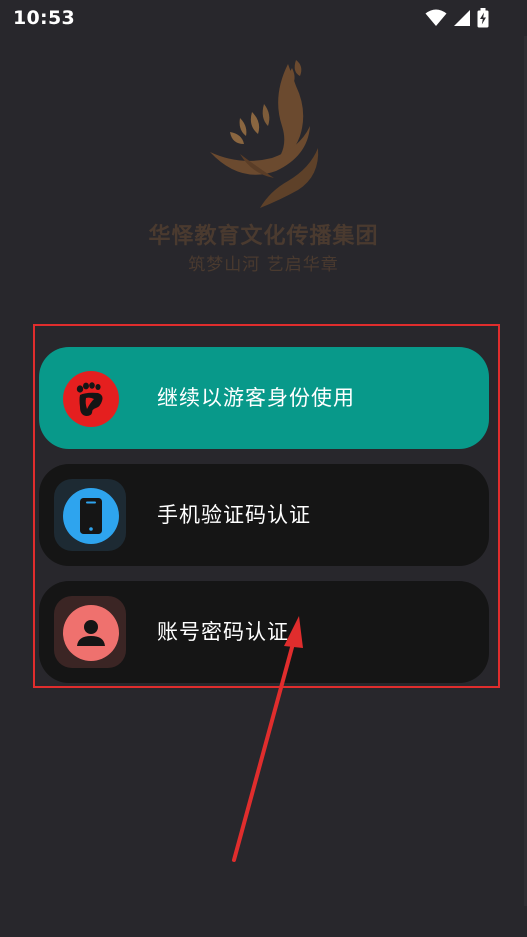 The image size is (527, 937). I want to click on phone-verify-button: 手机验证码认证, so click(264, 515).